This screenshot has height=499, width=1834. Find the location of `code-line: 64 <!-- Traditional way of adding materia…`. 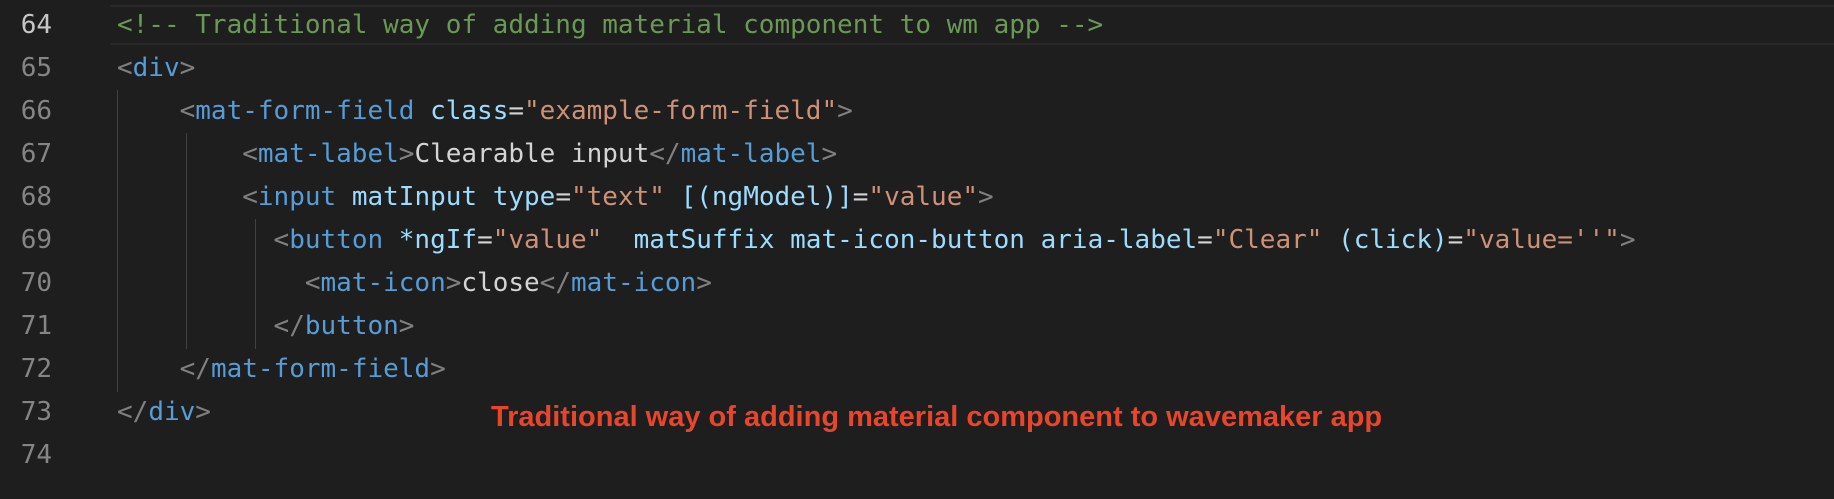

code-line: 64 <!-- Traditional way of adding materia… is located at coordinates (917, 25).